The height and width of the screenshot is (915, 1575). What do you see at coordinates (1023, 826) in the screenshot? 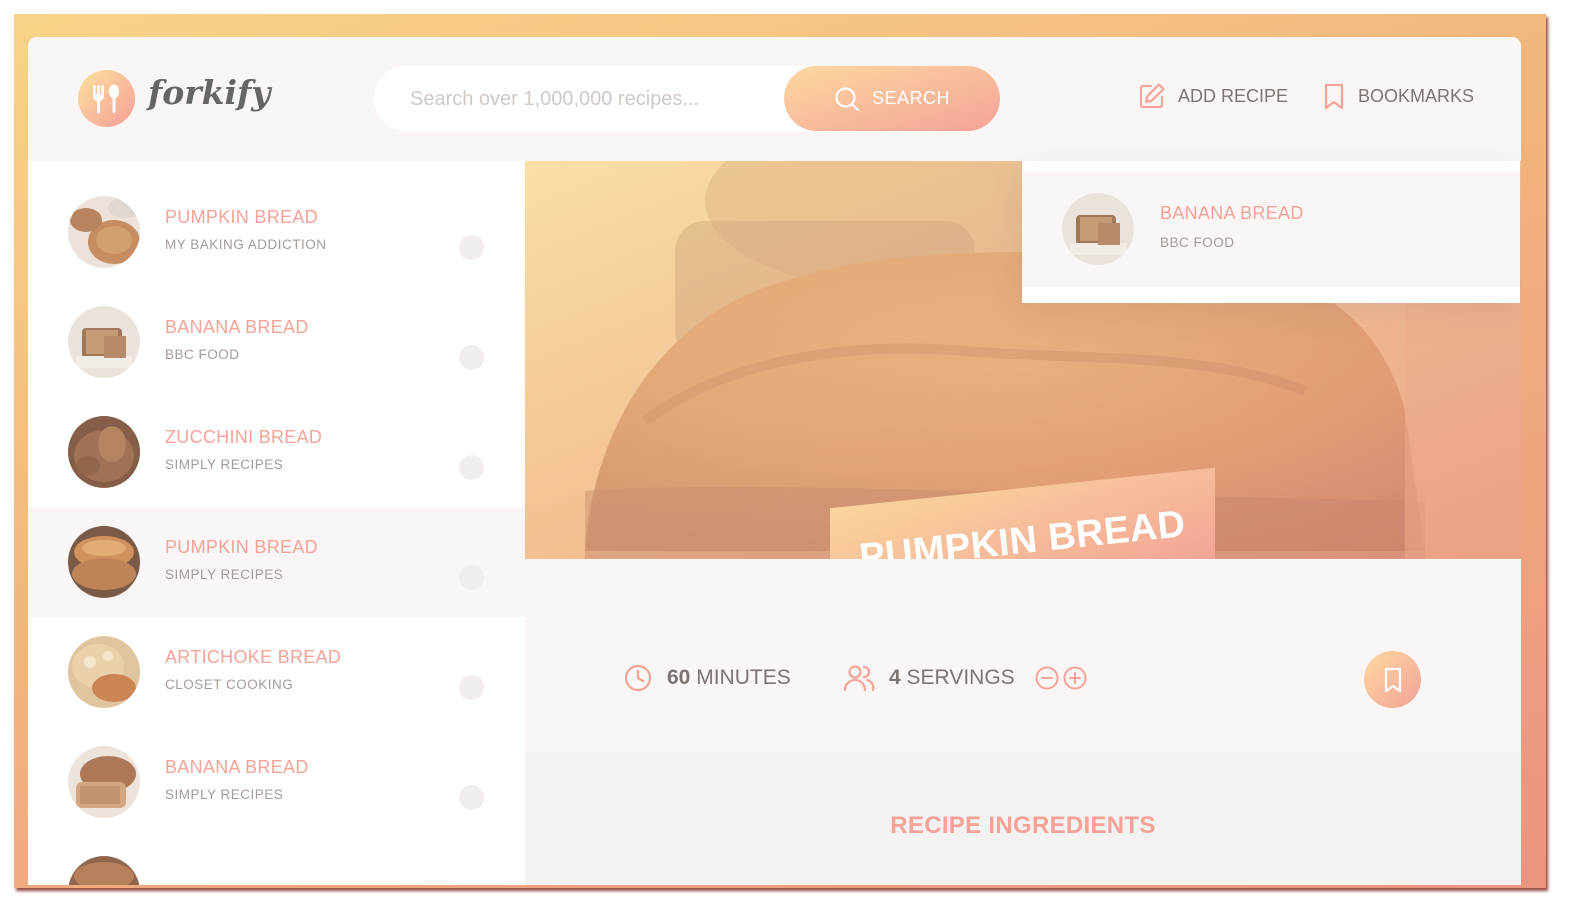
I see `ingredients-heading: RECIPE INGREDIENTS` at bounding box center [1023, 826].